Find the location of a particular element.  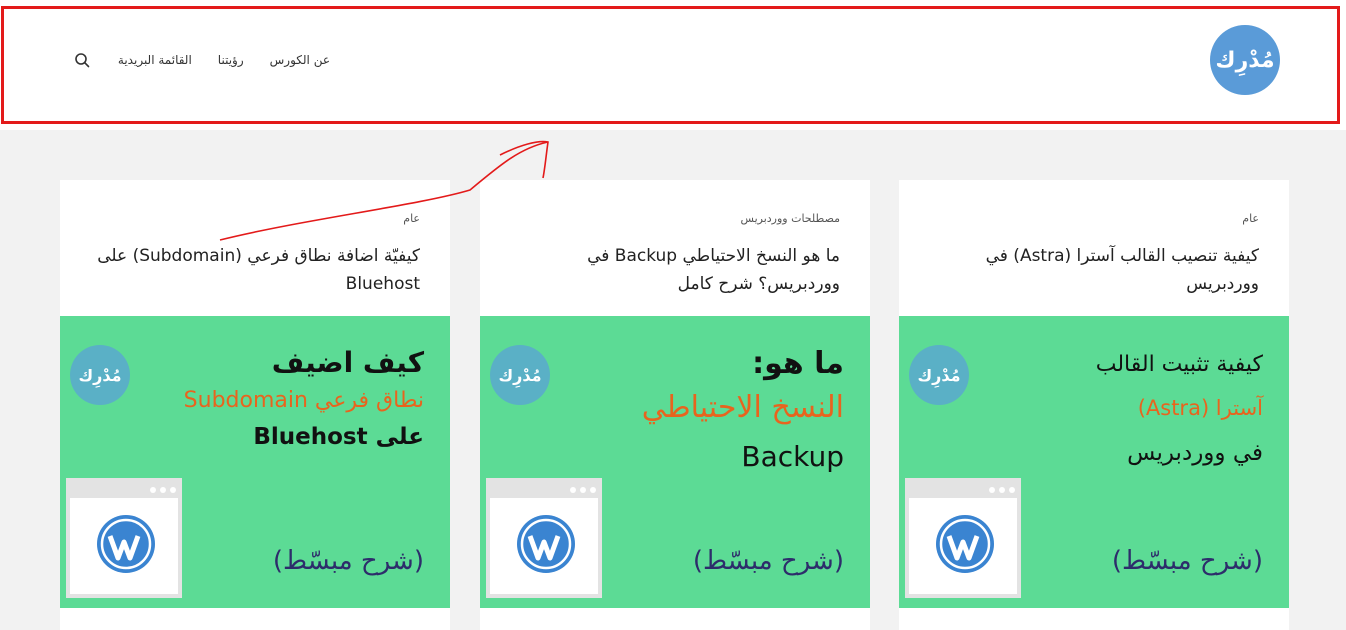

thumbnail-line-2: نطاق فرعي Subdomain is located at coordinates (303, 400).